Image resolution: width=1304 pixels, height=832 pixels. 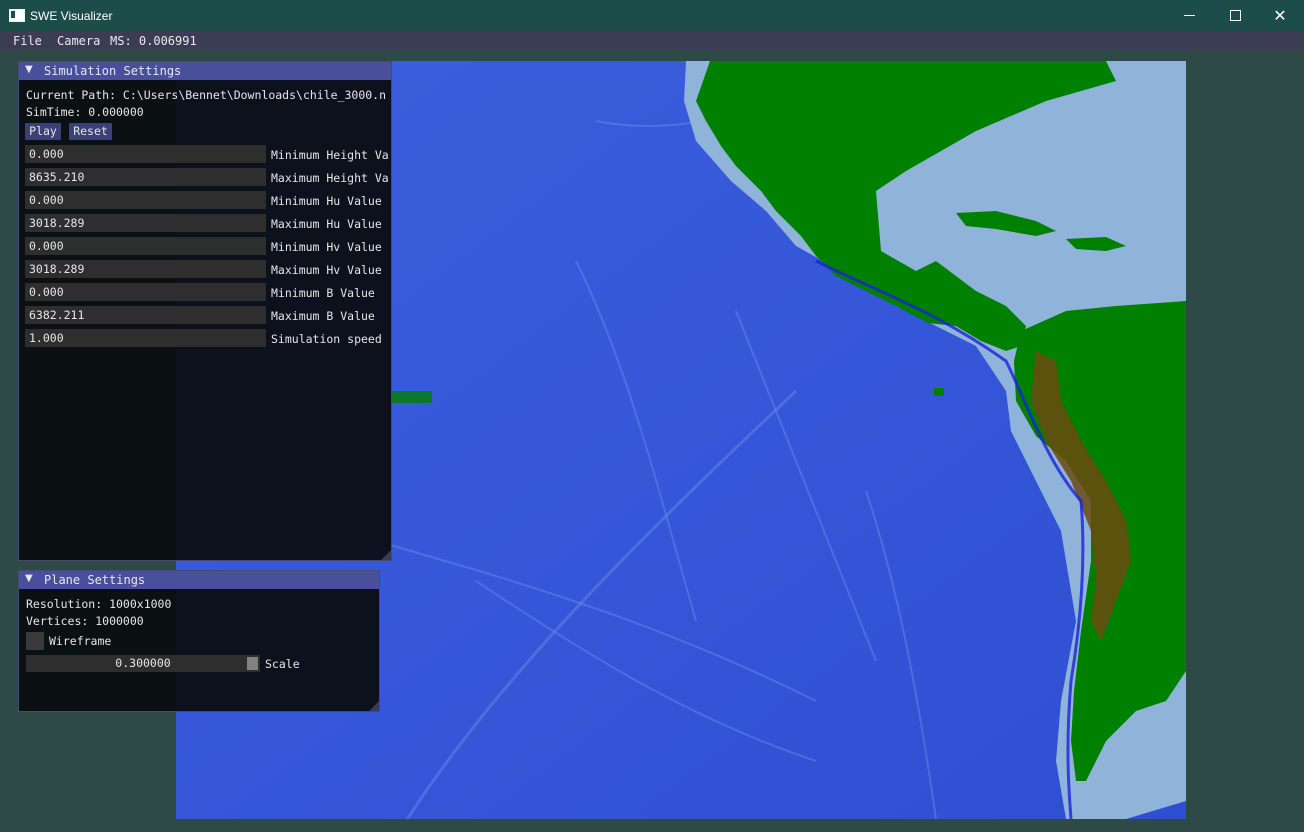 I want to click on slider-grab-handle, so click(x=252, y=663).